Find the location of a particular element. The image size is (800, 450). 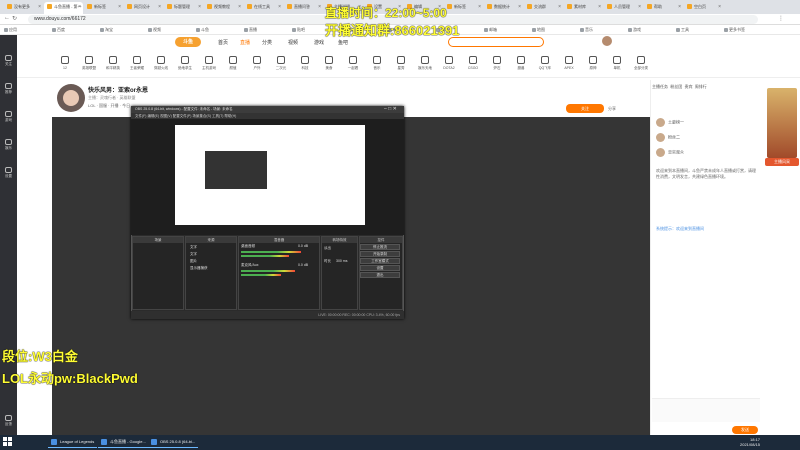

browser-tab: 在线工具 × is located at coordinates (263, 8).